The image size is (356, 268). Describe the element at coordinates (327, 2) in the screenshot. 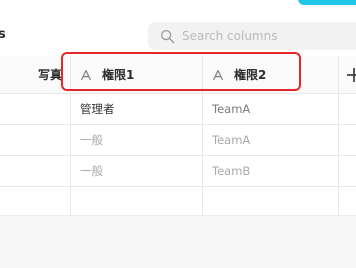

I see `accent-button` at that location.